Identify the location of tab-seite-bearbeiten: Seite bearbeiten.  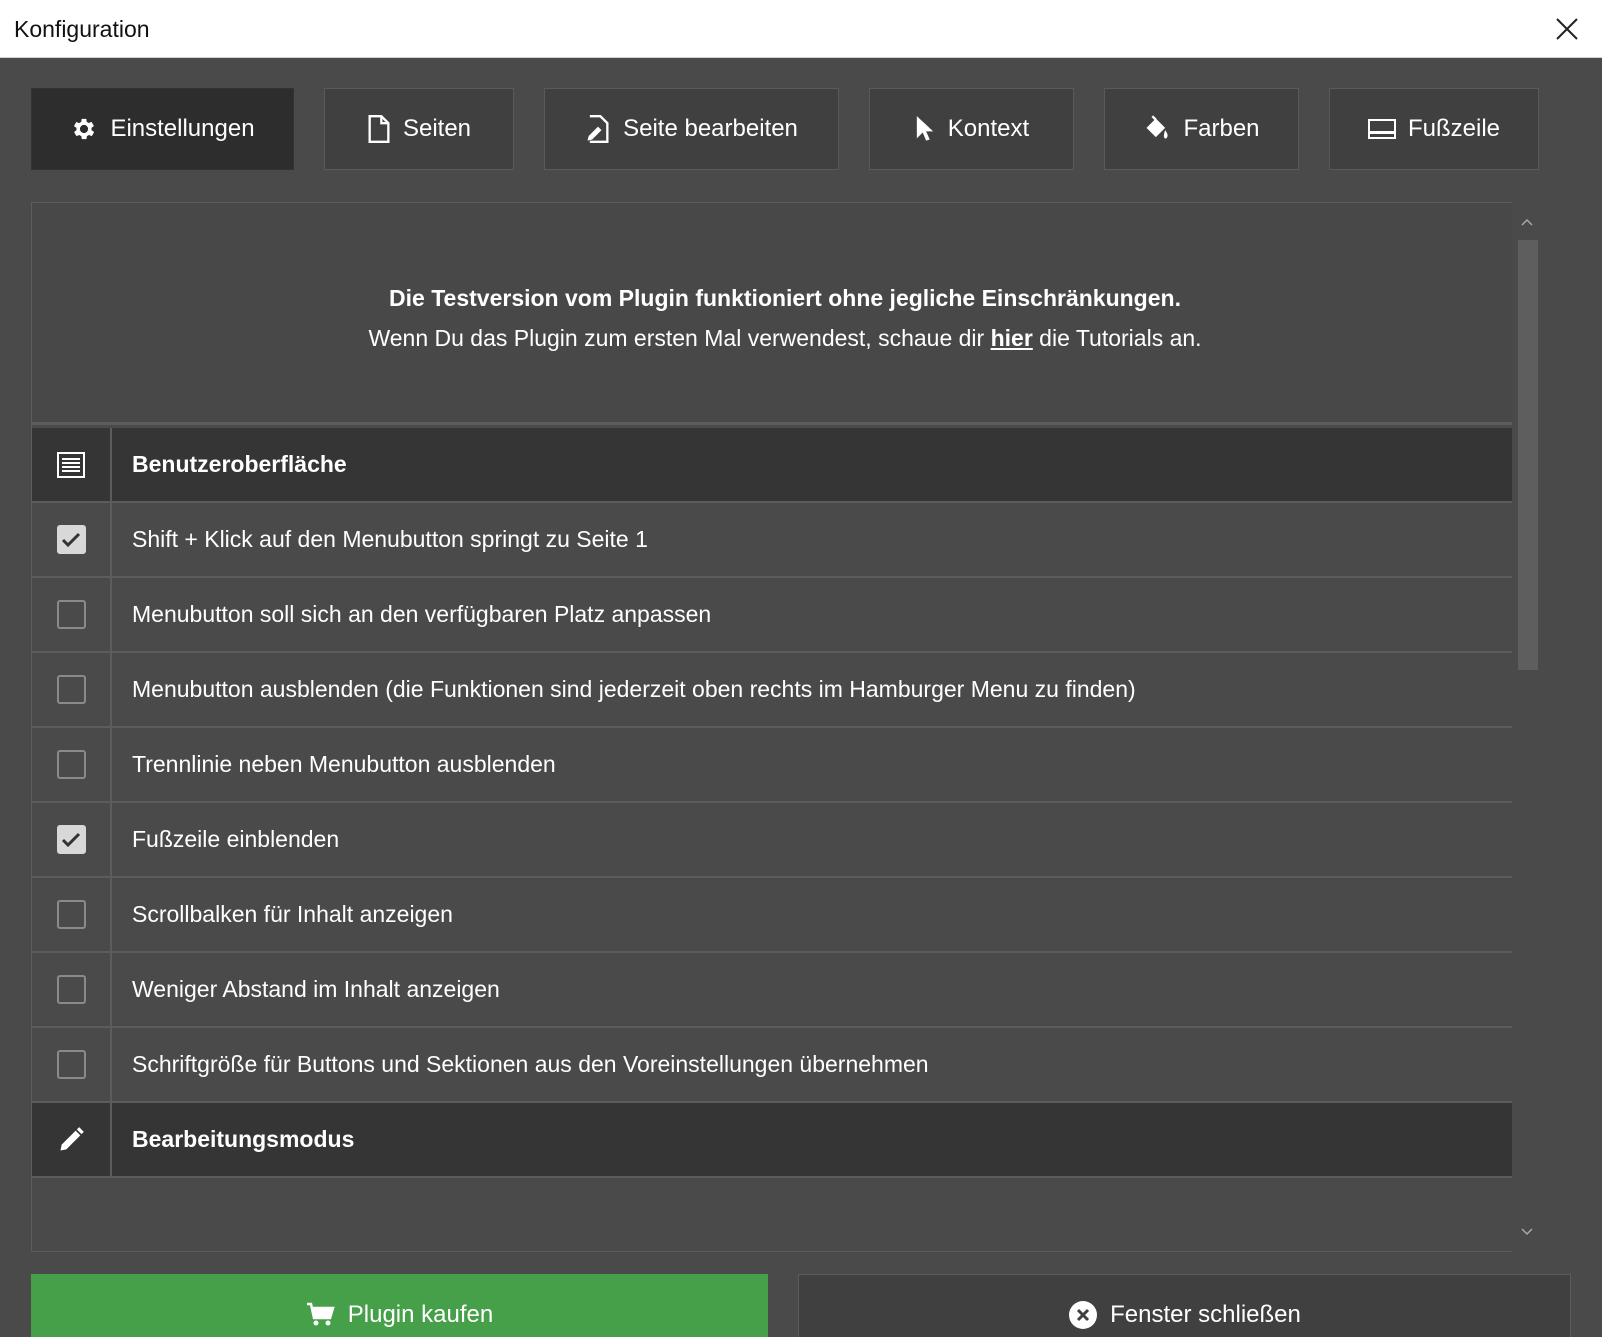
(691, 129).